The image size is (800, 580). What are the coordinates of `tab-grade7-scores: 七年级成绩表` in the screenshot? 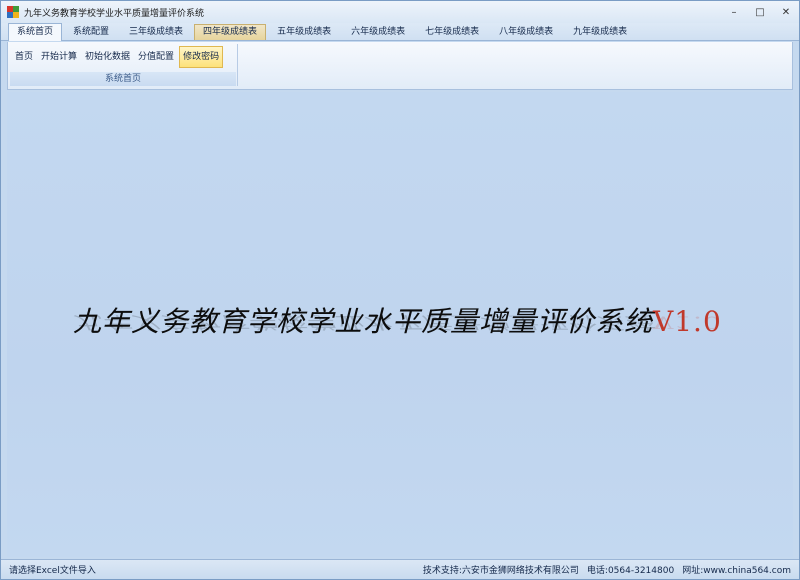 It's located at (452, 32).